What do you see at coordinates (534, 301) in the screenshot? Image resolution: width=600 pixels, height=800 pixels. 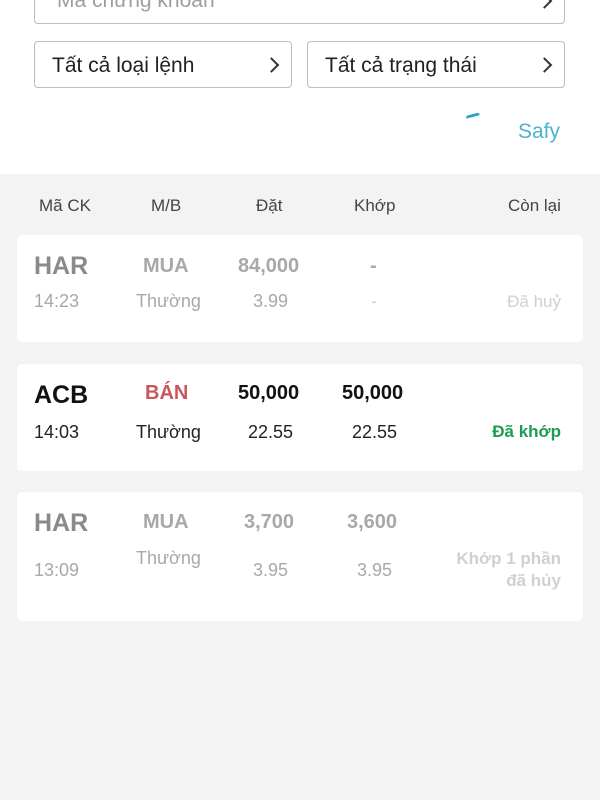 I see `order-status: Đã huỷ` at bounding box center [534, 301].